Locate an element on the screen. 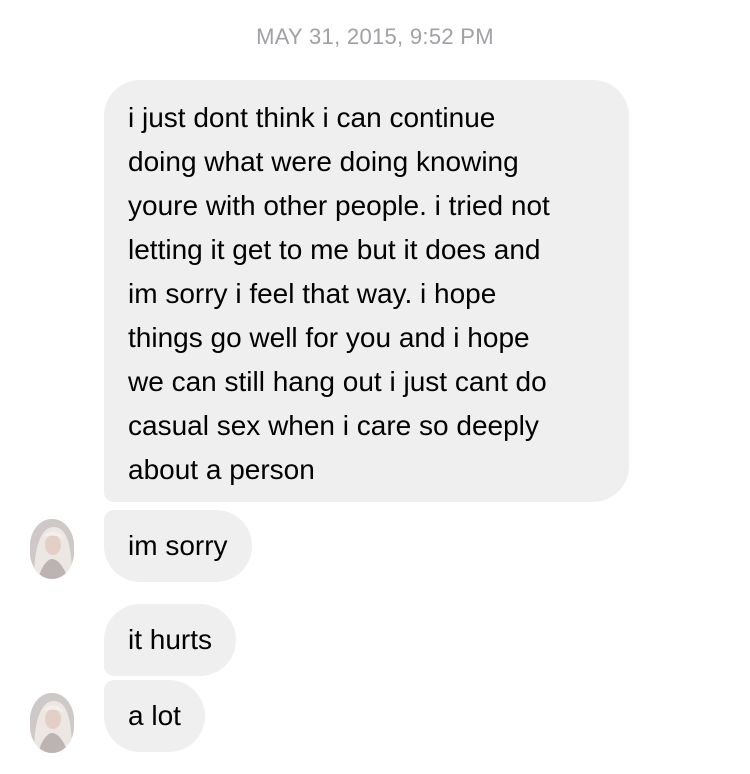 The image size is (750, 774). message-line: letting it get to me but it does and is located at coordinates (334, 249).